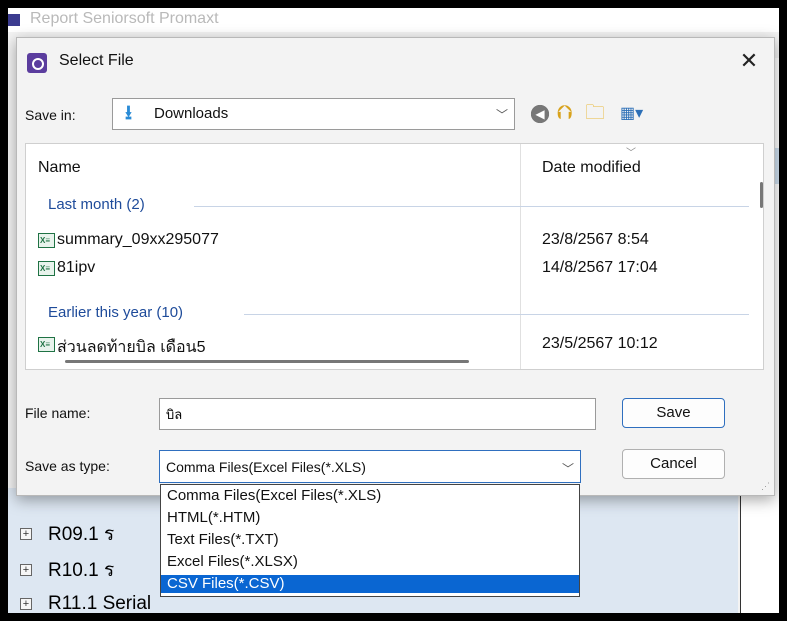  I want to click on horizontal-scrollbar, so click(267, 361).